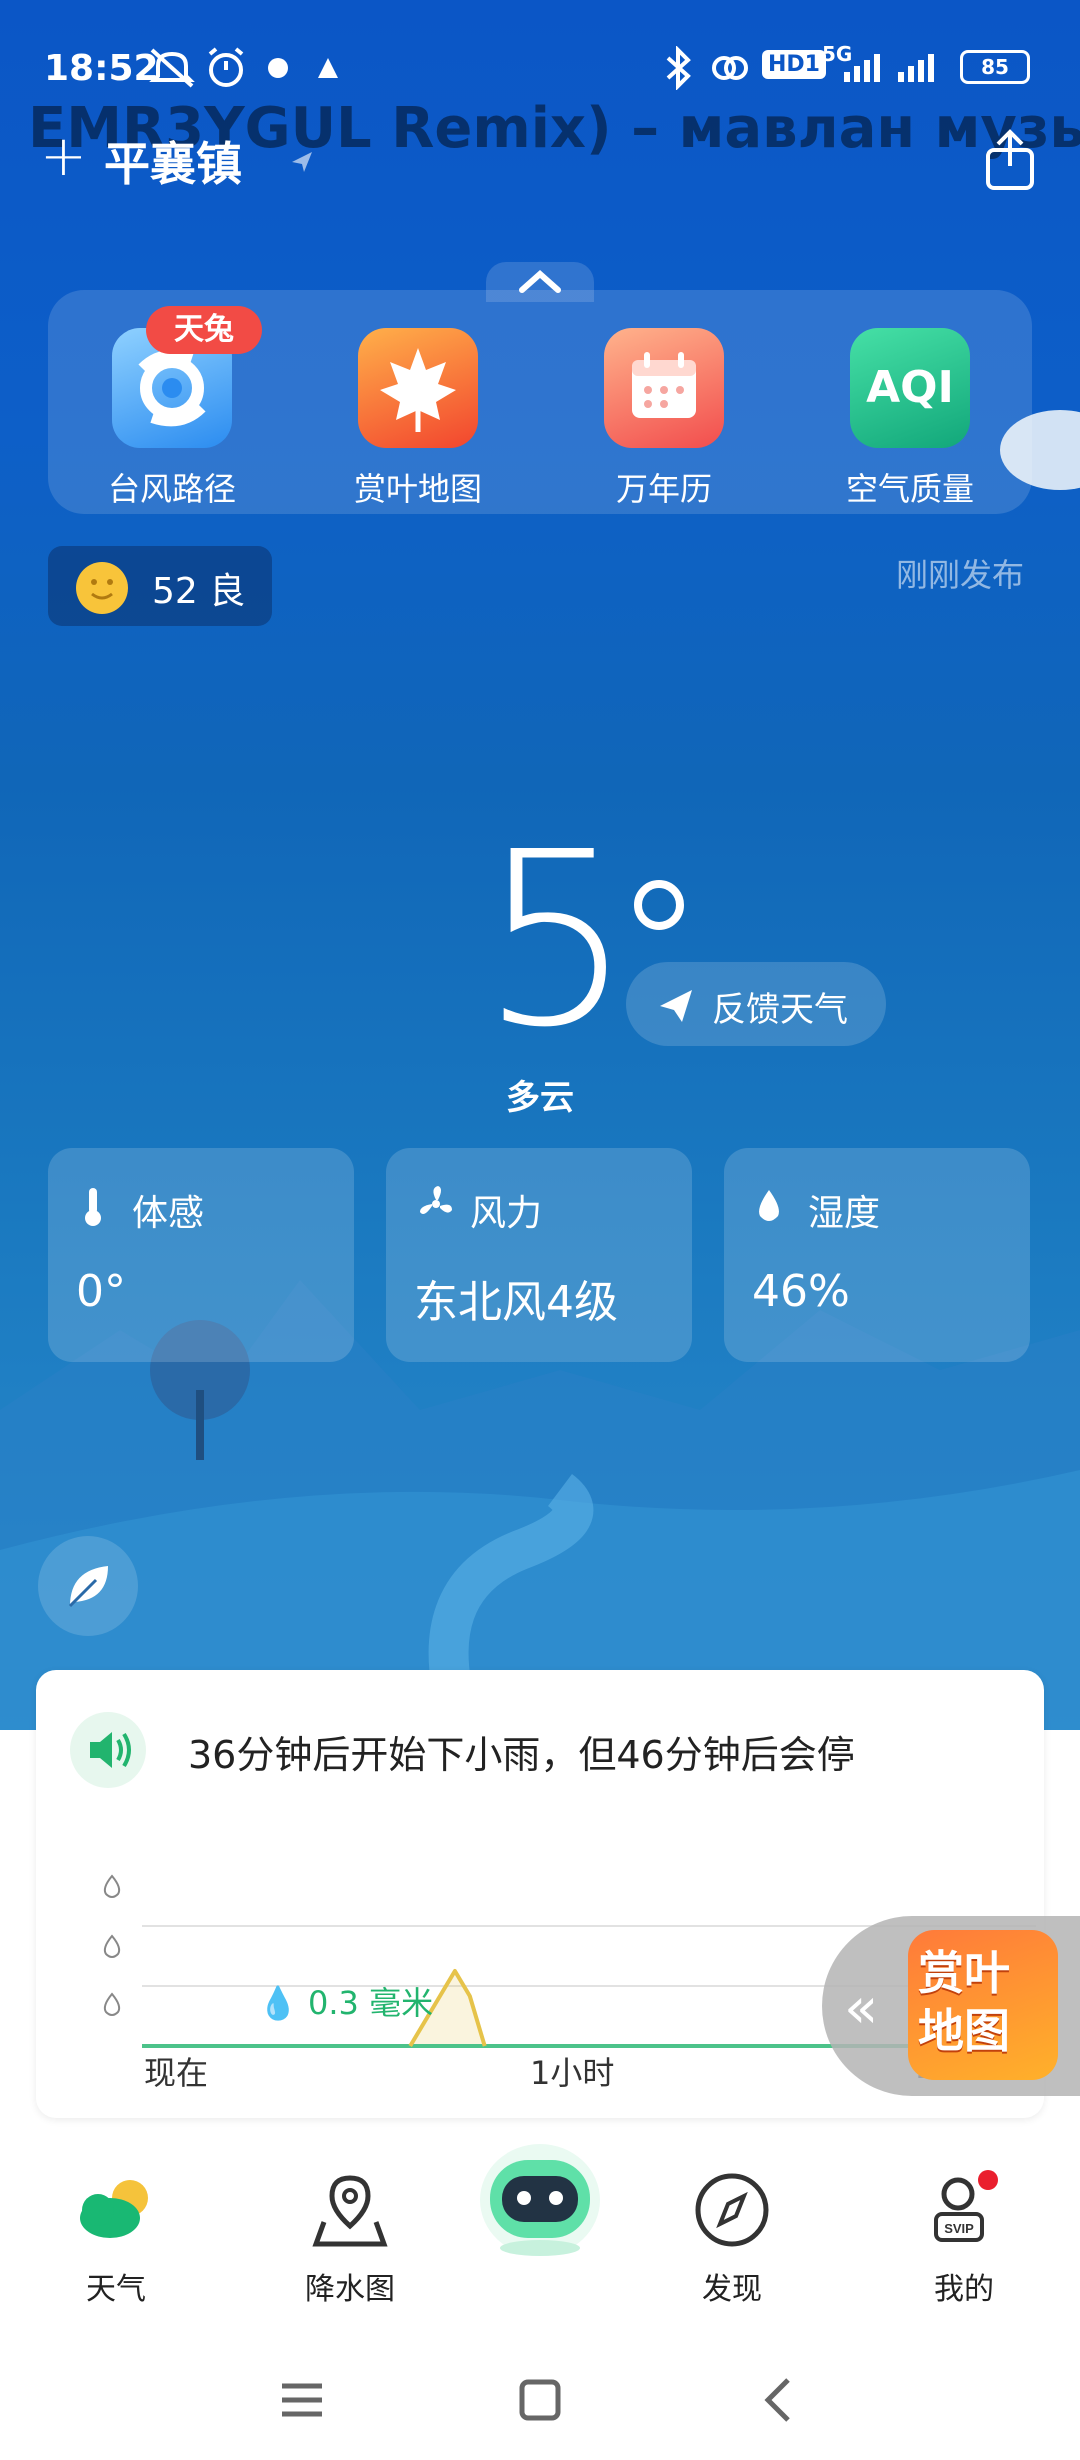 The width and height of the screenshot is (1080, 2460). I want to click on metric-feels-like: 体感 0°, so click(201, 1255).